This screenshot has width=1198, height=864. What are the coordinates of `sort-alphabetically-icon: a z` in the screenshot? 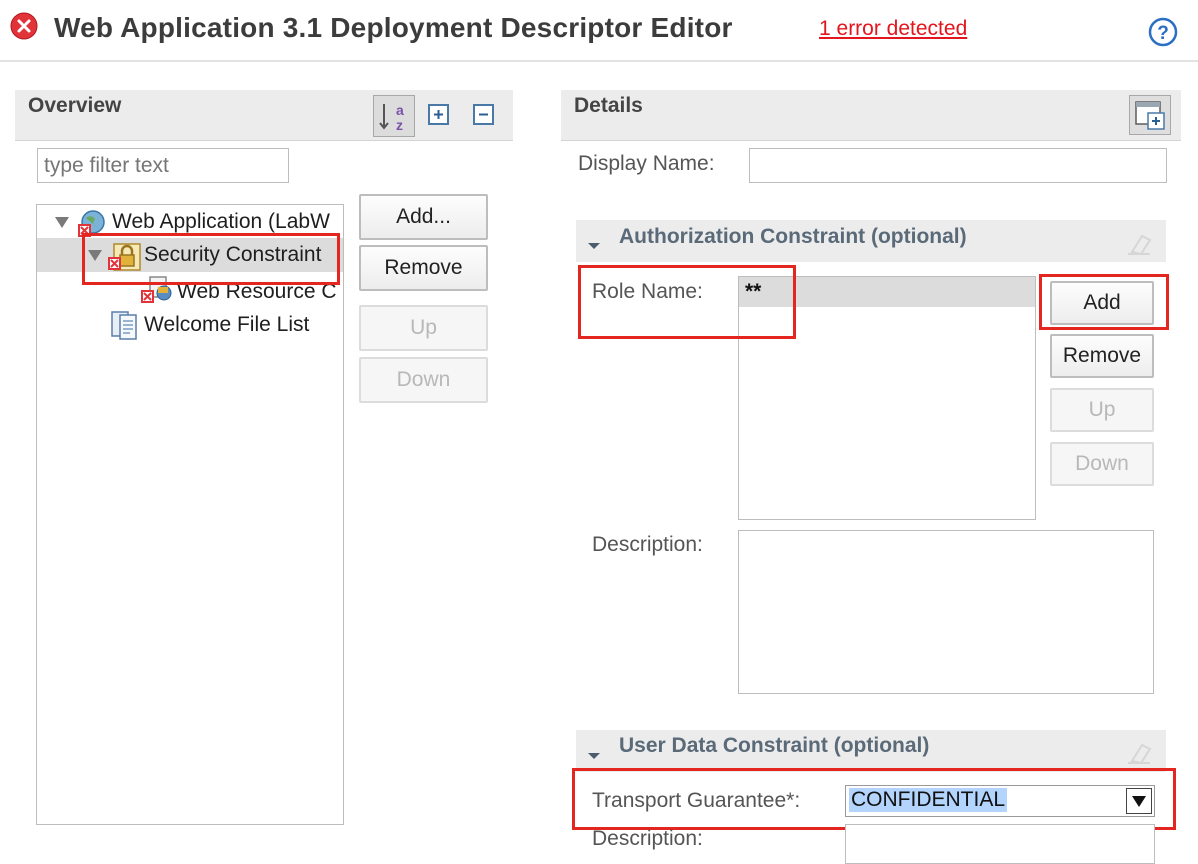 It's located at (394, 116).